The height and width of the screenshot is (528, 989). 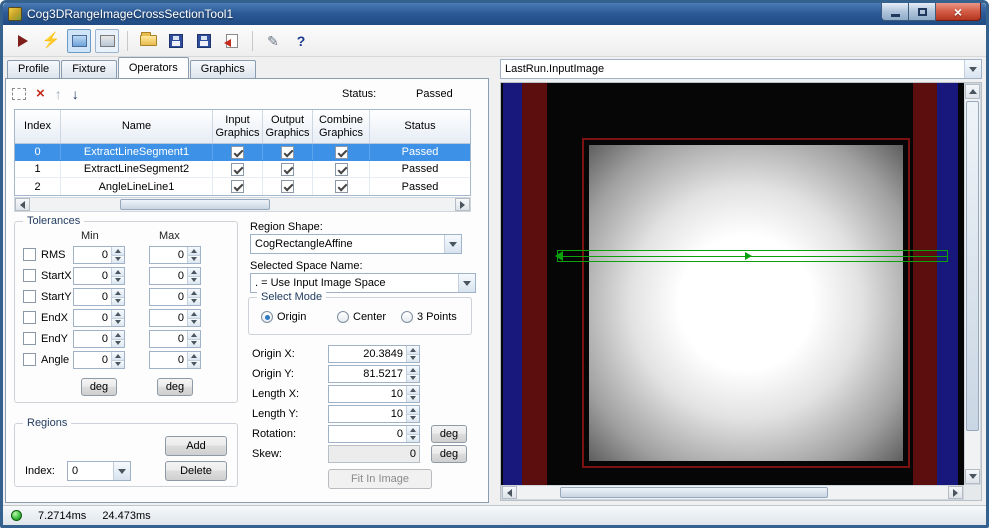 I want to click on starty-min-spinner: 0, so click(x=99, y=297).